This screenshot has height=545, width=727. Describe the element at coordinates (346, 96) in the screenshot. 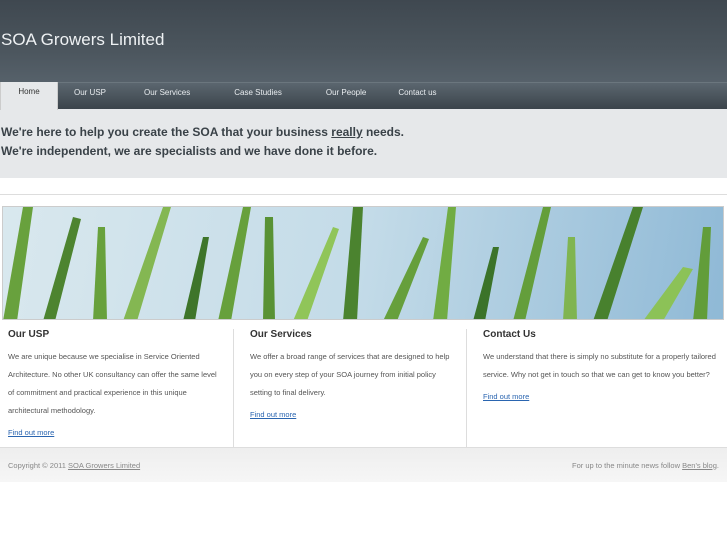

I see `nav-our-people: Our People` at that location.